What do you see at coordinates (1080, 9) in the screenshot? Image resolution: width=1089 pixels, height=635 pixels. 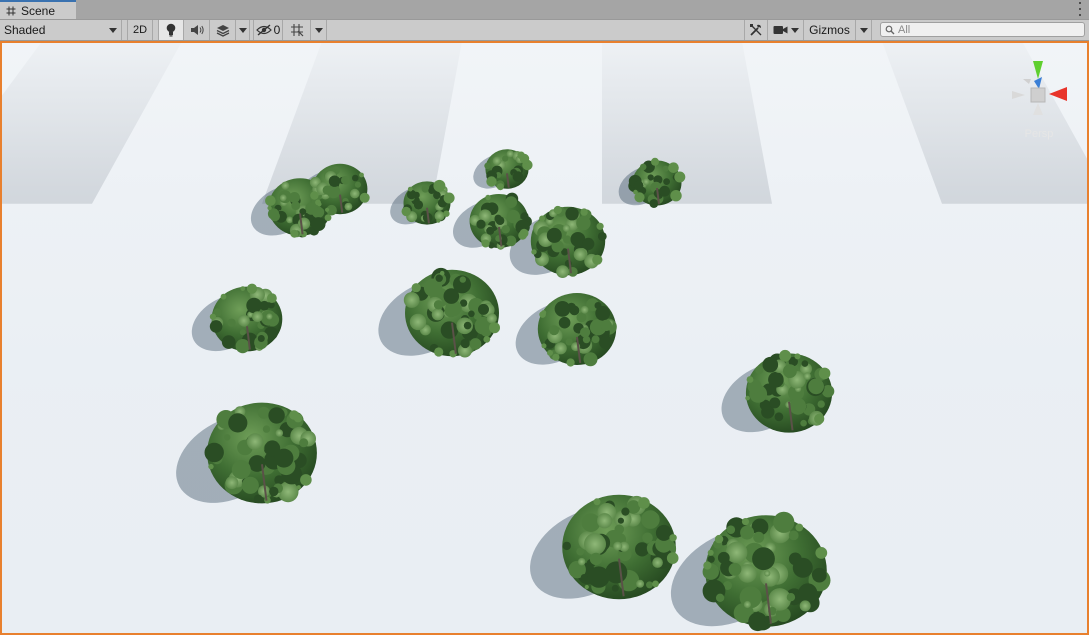 I see `more-options-icon` at bounding box center [1080, 9].